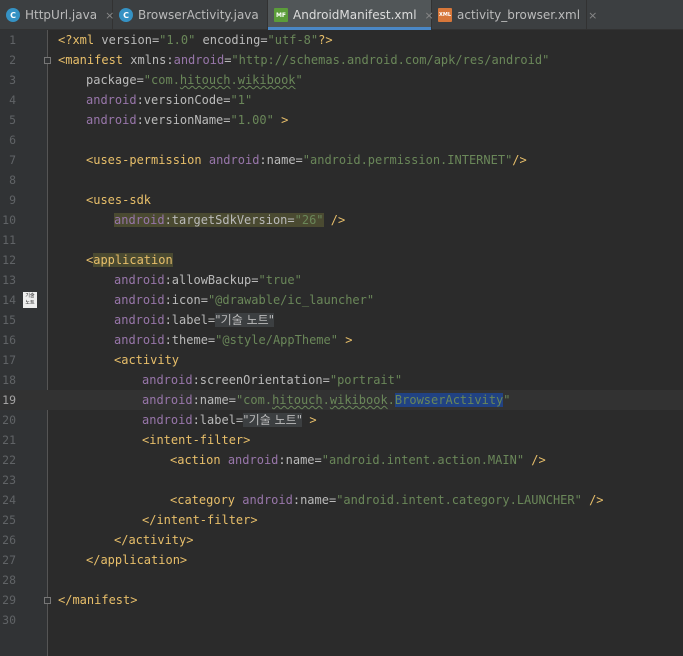  What do you see at coordinates (281, 15) in the screenshot?
I see `manifest-file-icon: MF` at bounding box center [281, 15].